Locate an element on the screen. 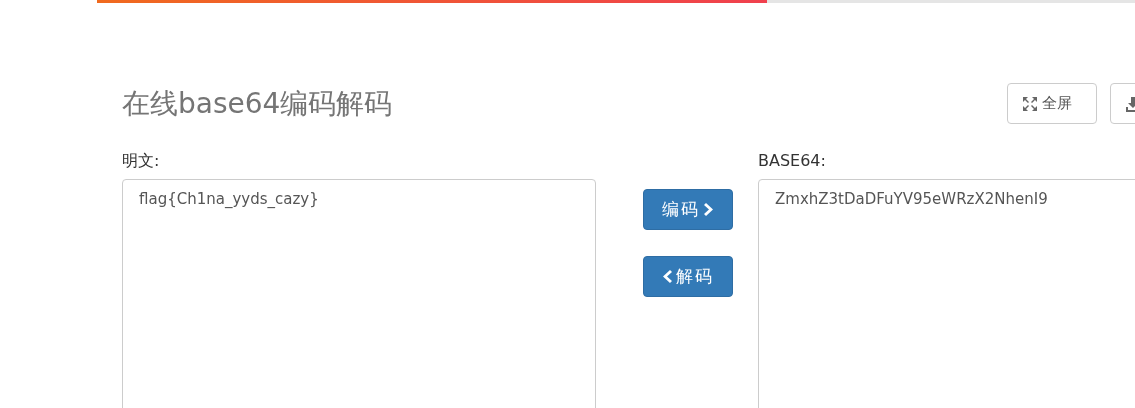 Image resolution: width=1135 pixels, height=408 pixels. encode-button: 编码 is located at coordinates (688, 209).